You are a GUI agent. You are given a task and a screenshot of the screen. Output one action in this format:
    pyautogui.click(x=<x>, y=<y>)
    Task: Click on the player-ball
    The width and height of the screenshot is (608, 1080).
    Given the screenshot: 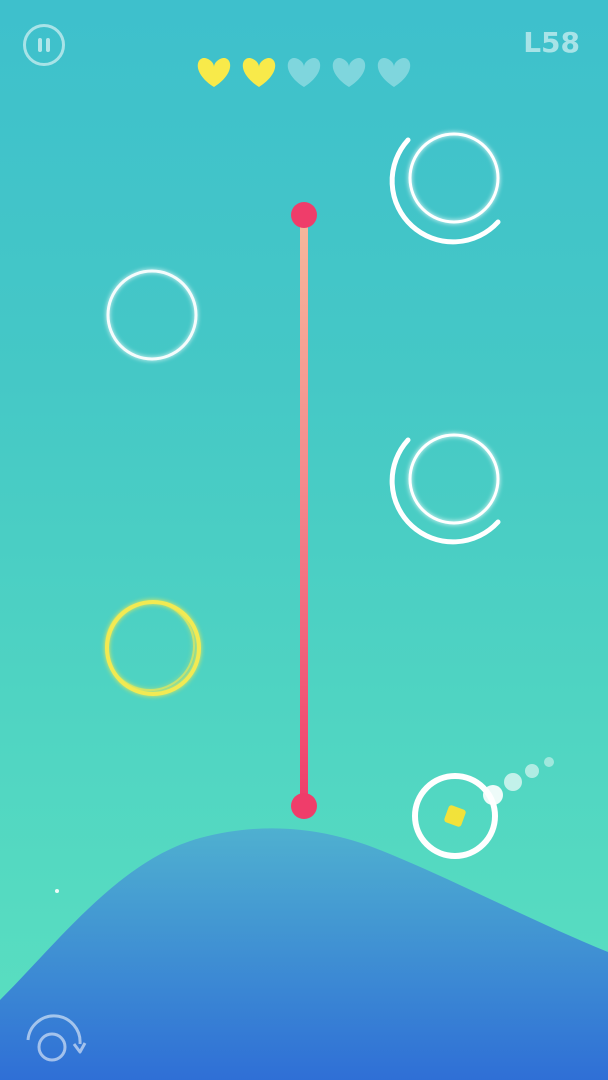 What is the action you would take?
    pyautogui.click(x=483, y=808)
    